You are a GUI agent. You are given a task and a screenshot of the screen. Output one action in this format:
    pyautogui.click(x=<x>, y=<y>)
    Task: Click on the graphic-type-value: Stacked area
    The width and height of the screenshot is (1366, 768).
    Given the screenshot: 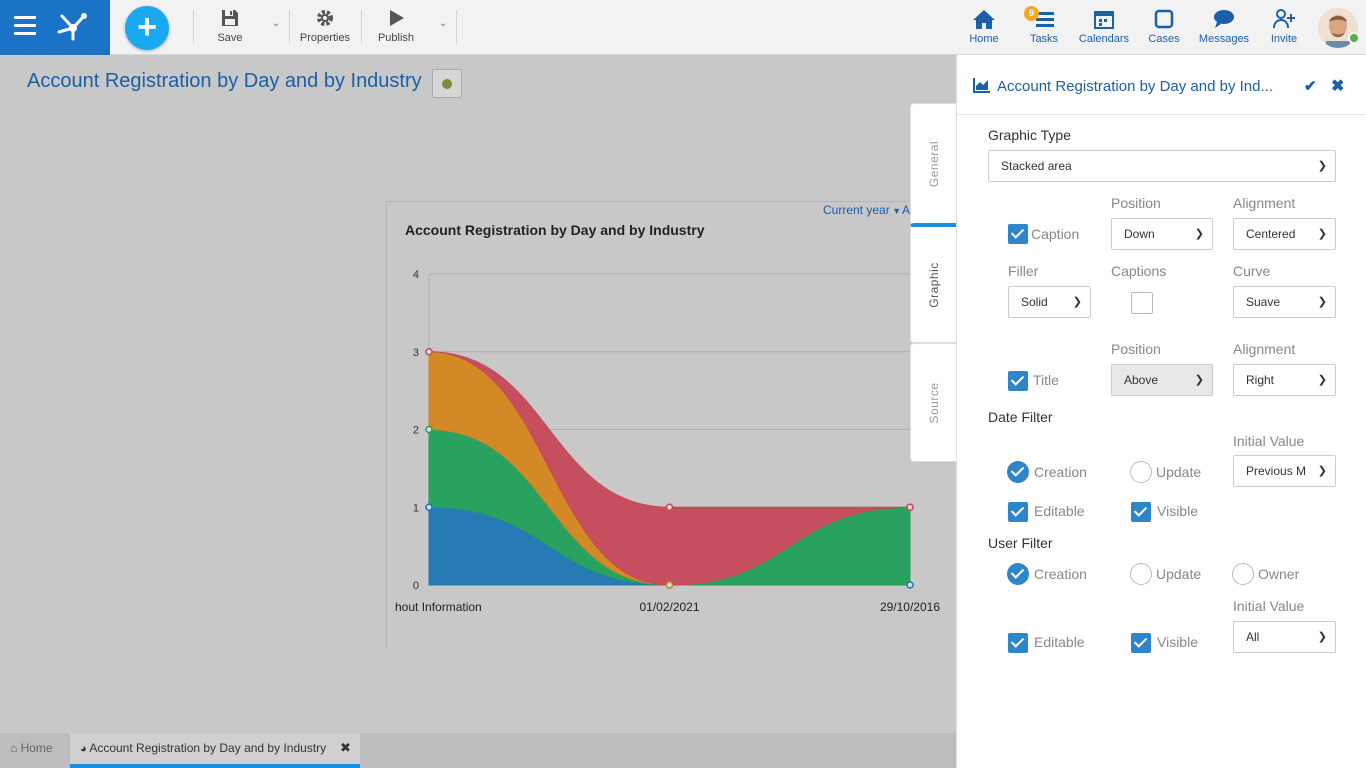 What is the action you would take?
    pyautogui.click(x=1036, y=166)
    